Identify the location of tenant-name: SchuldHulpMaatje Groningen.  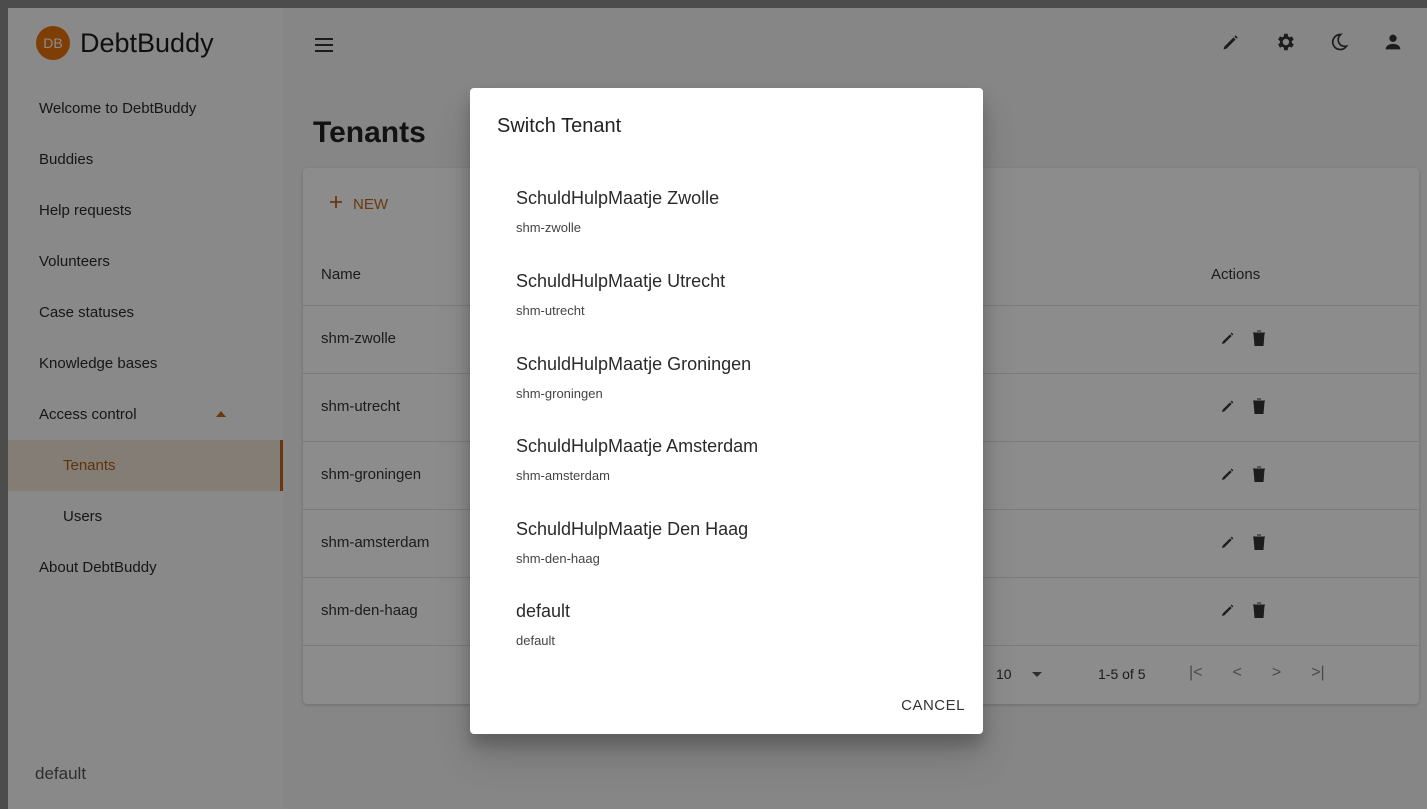
(634, 364).